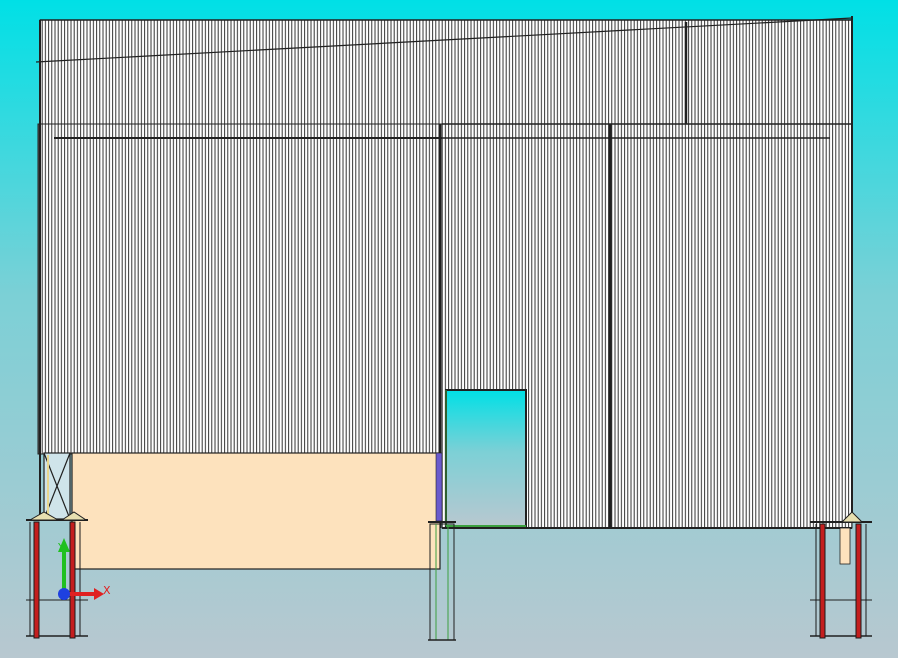 The height and width of the screenshot is (658, 898). Describe the element at coordinates (64, 594) in the screenshot. I see `triad-origin` at that location.